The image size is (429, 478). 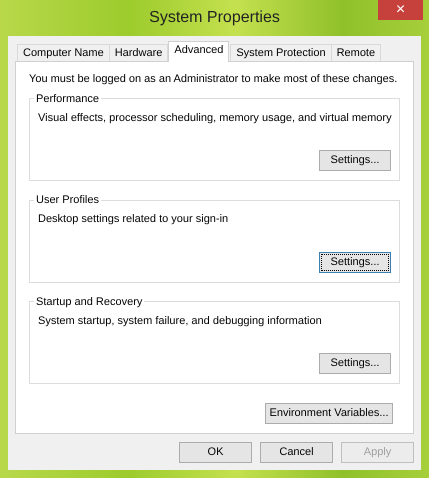 What do you see at coordinates (89, 301) in the screenshot?
I see `group-title: Startup and Recovery` at bounding box center [89, 301].